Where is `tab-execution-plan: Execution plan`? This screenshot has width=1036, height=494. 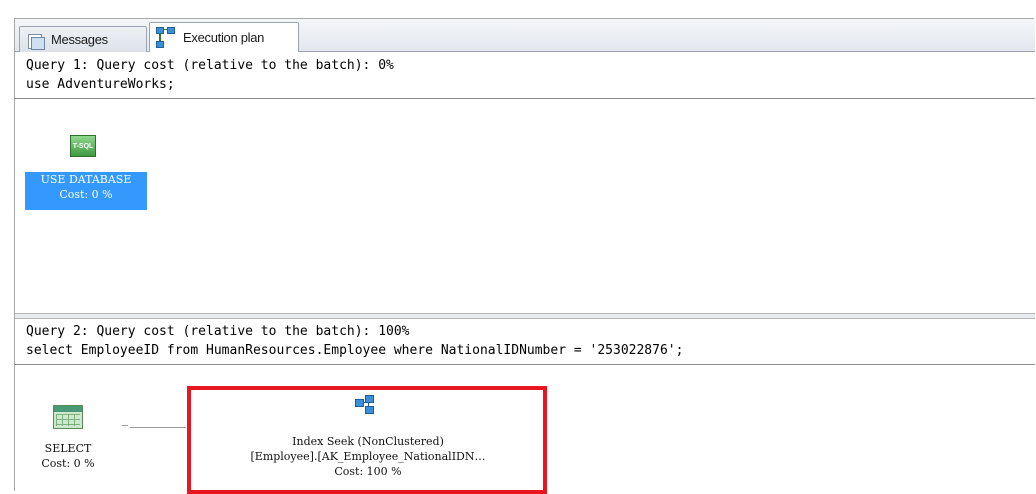 tab-execution-plan: Execution plan is located at coordinates (224, 37).